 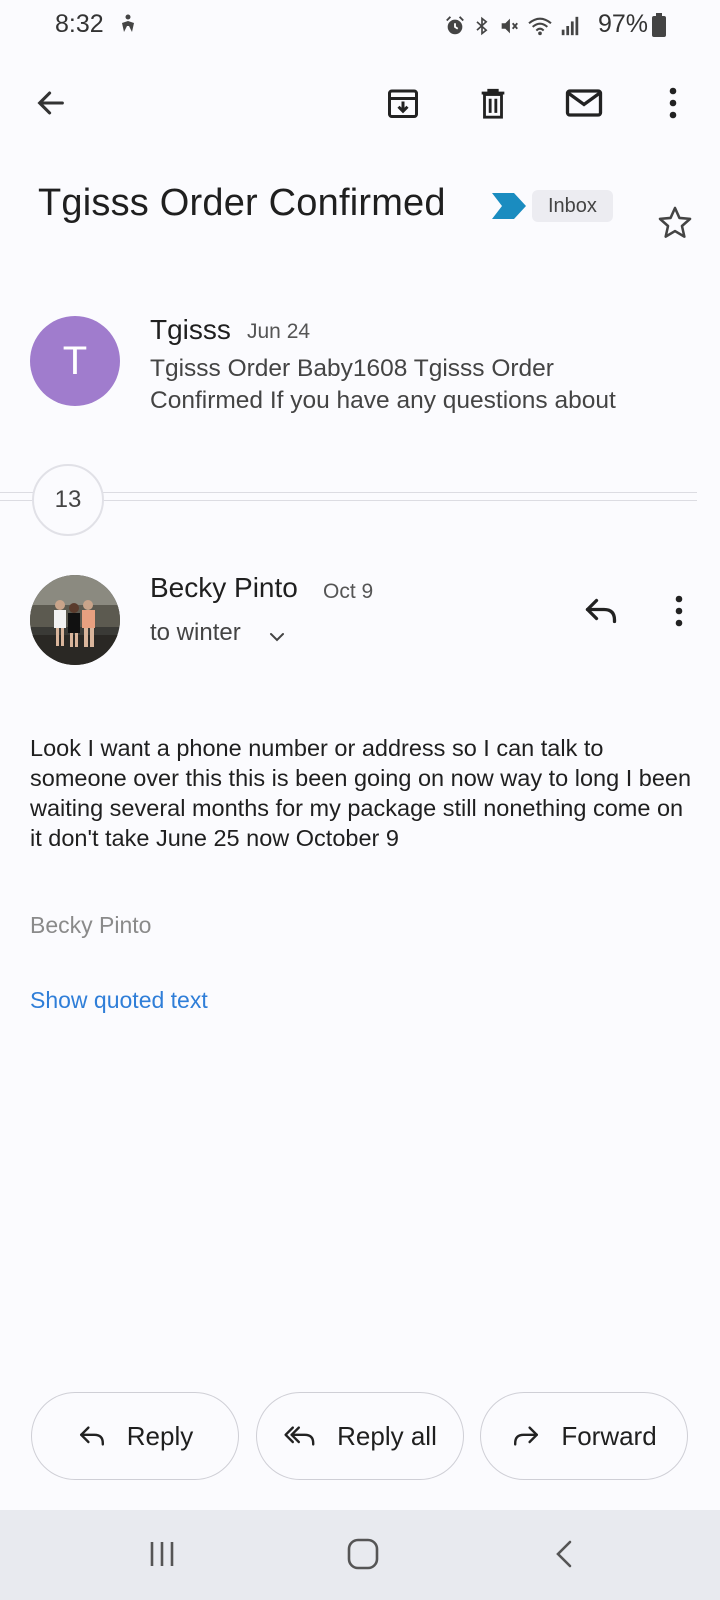 I want to click on signal-icon, so click(x=570, y=26).